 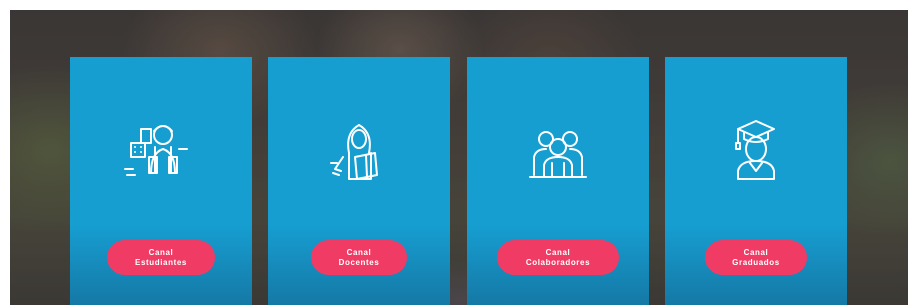 I want to click on canal-colaboradores-button: Canal Colaboradores, so click(x=558, y=257).